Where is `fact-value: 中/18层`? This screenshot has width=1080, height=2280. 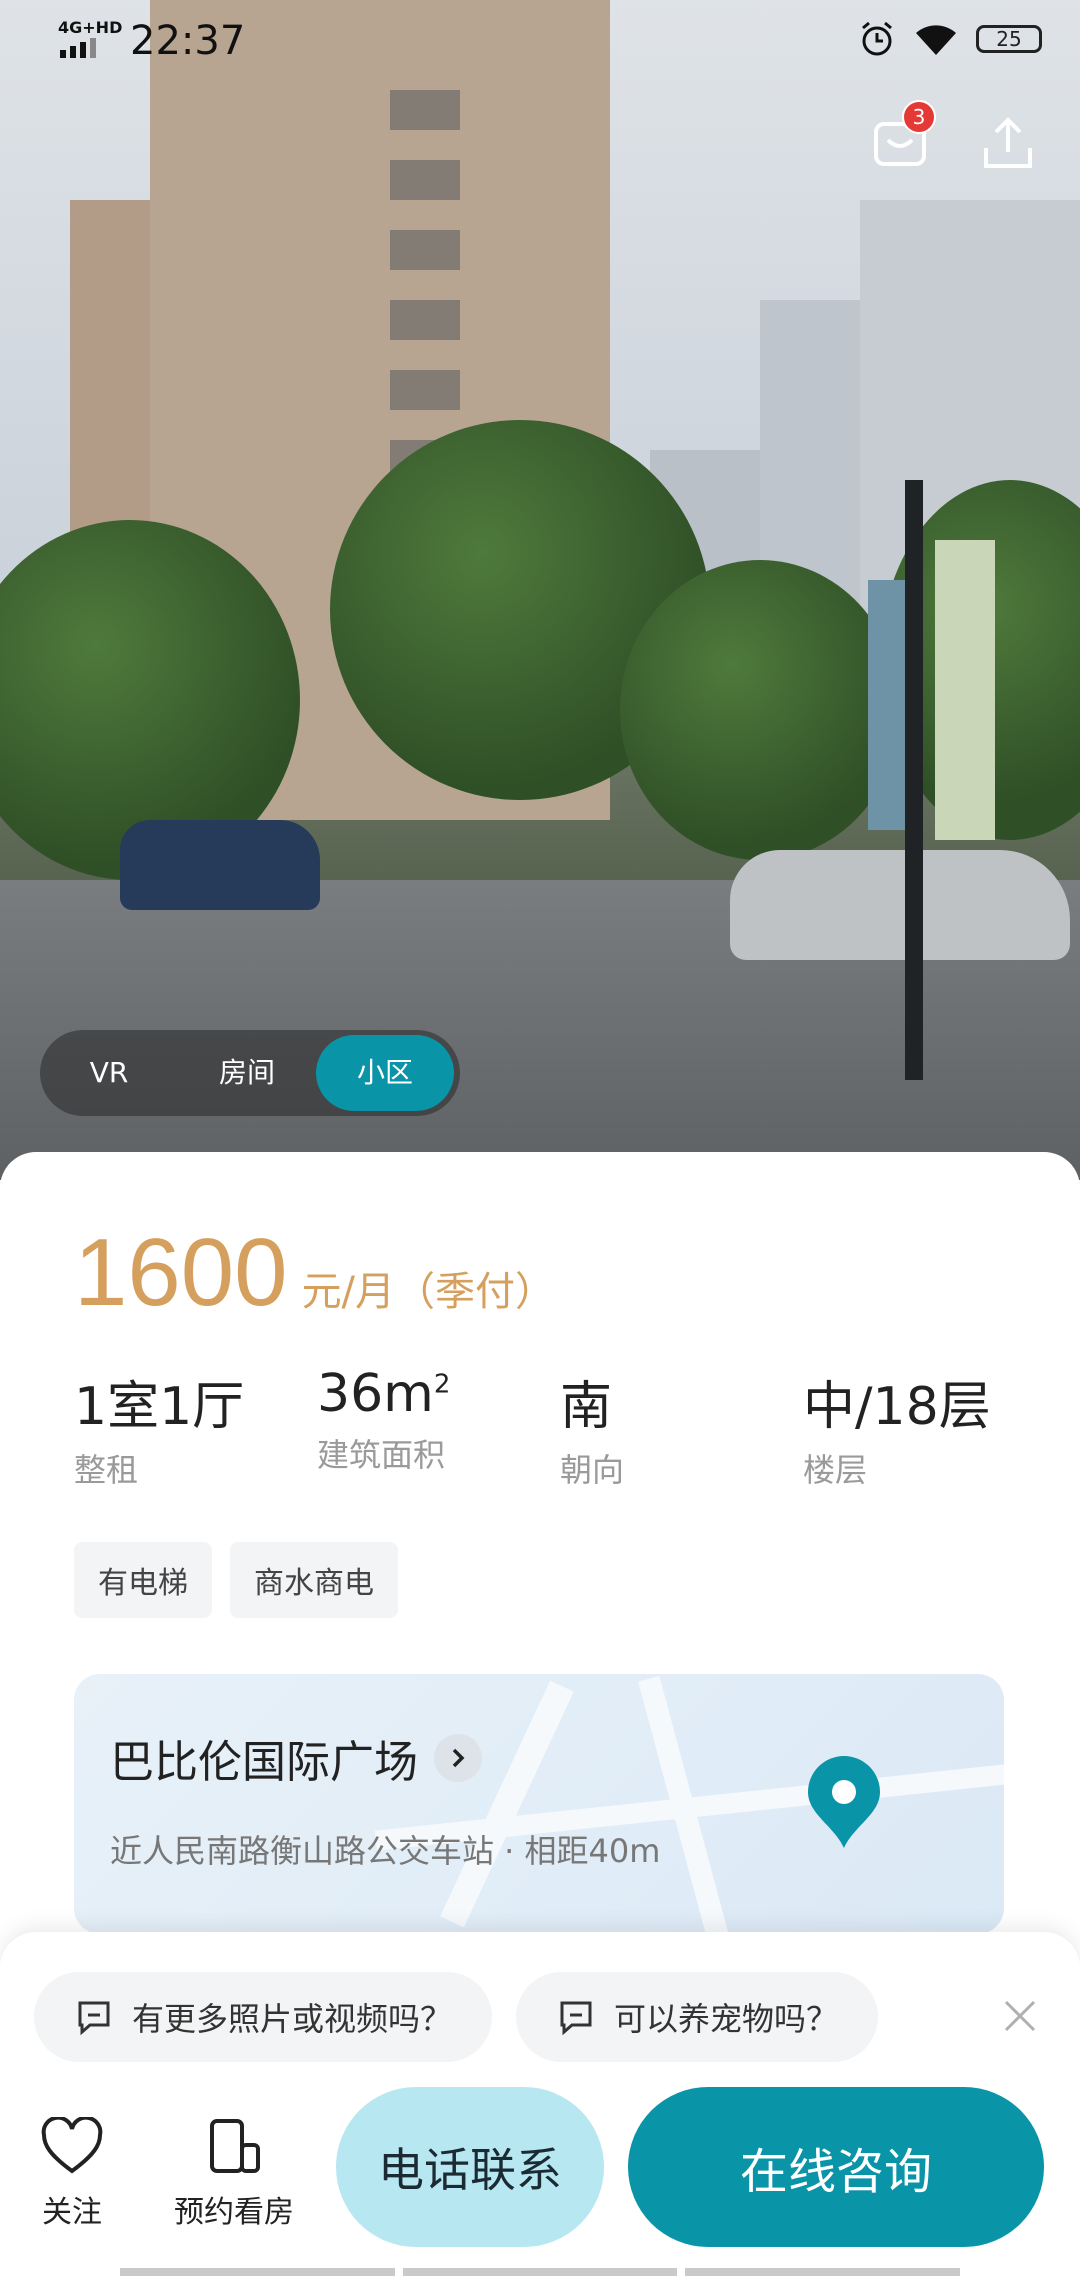 fact-value: 中/18层 is located at coordinates (897, 1407).